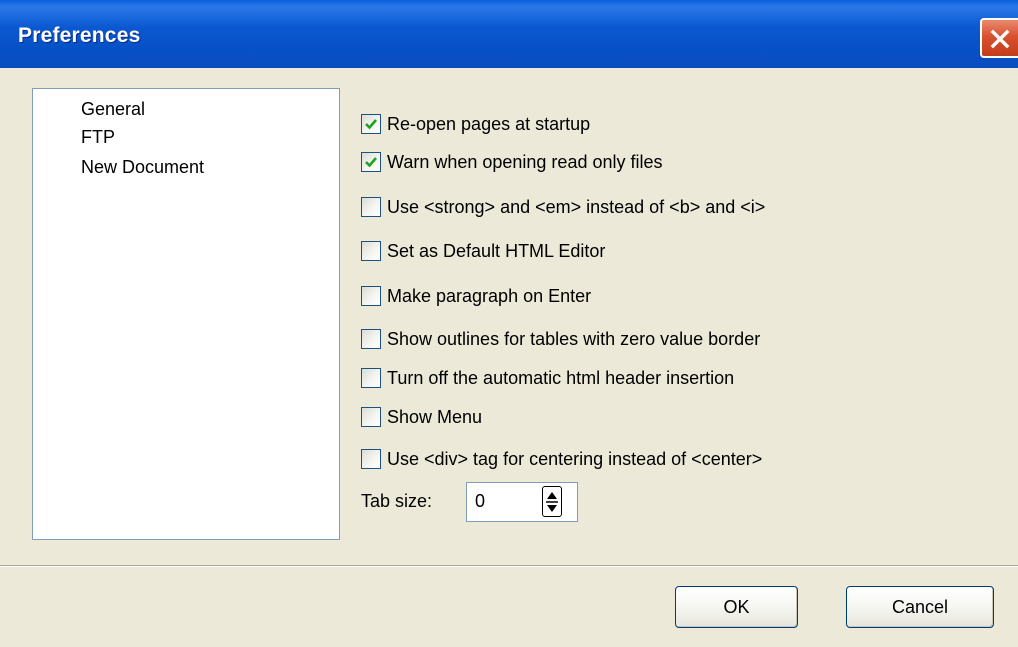  I want to click on option-default-html-editor: Set as Default HTML Editor, so click(483, 251).